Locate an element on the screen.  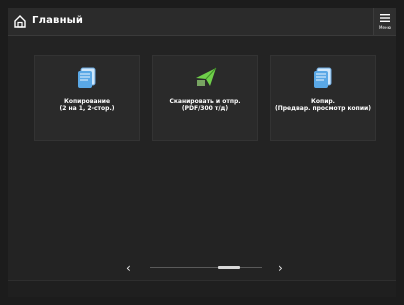
scan-send-icon is located at coordinates (206, 76).